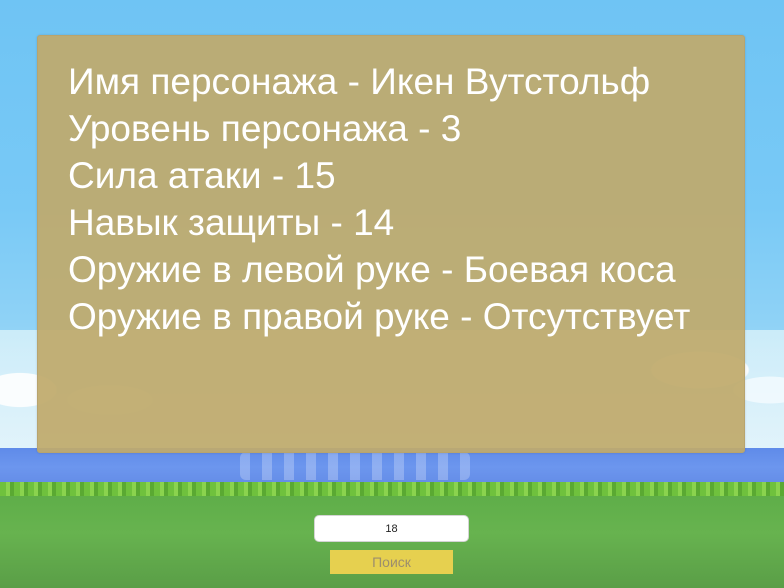 The image size is (784, 588). I want to click on attack-power-line: Сила атаки - 15, so click(202, 175).